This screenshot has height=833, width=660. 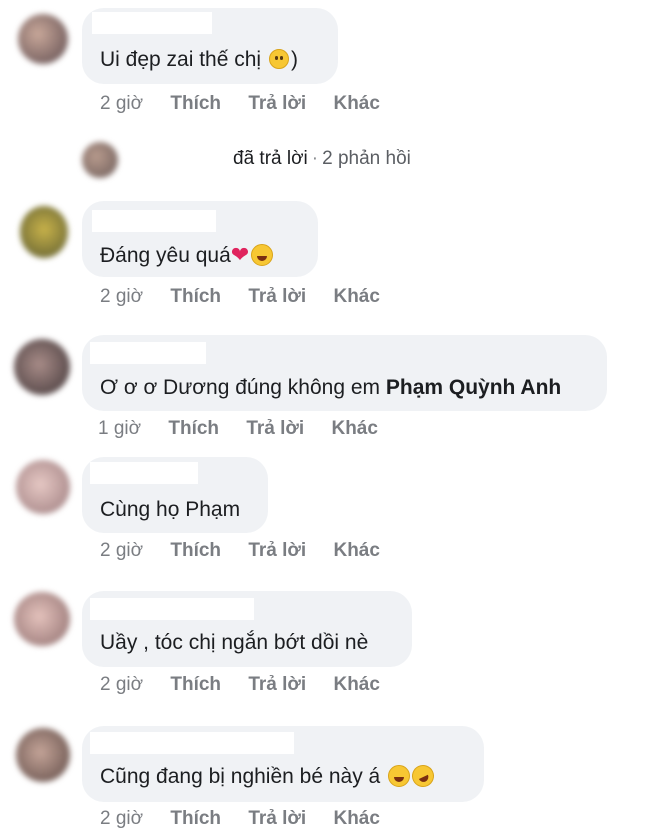 I want to click on comment-text: Cùng họ Phạm, so click(x=170, y=510).